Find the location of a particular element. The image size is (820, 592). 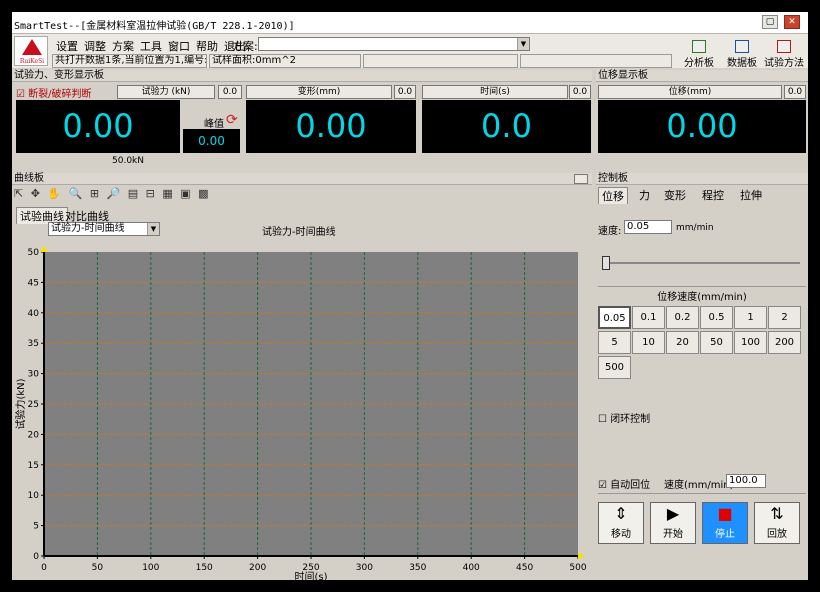

control-button-label: 停止 is located at coordinates (725, 534).